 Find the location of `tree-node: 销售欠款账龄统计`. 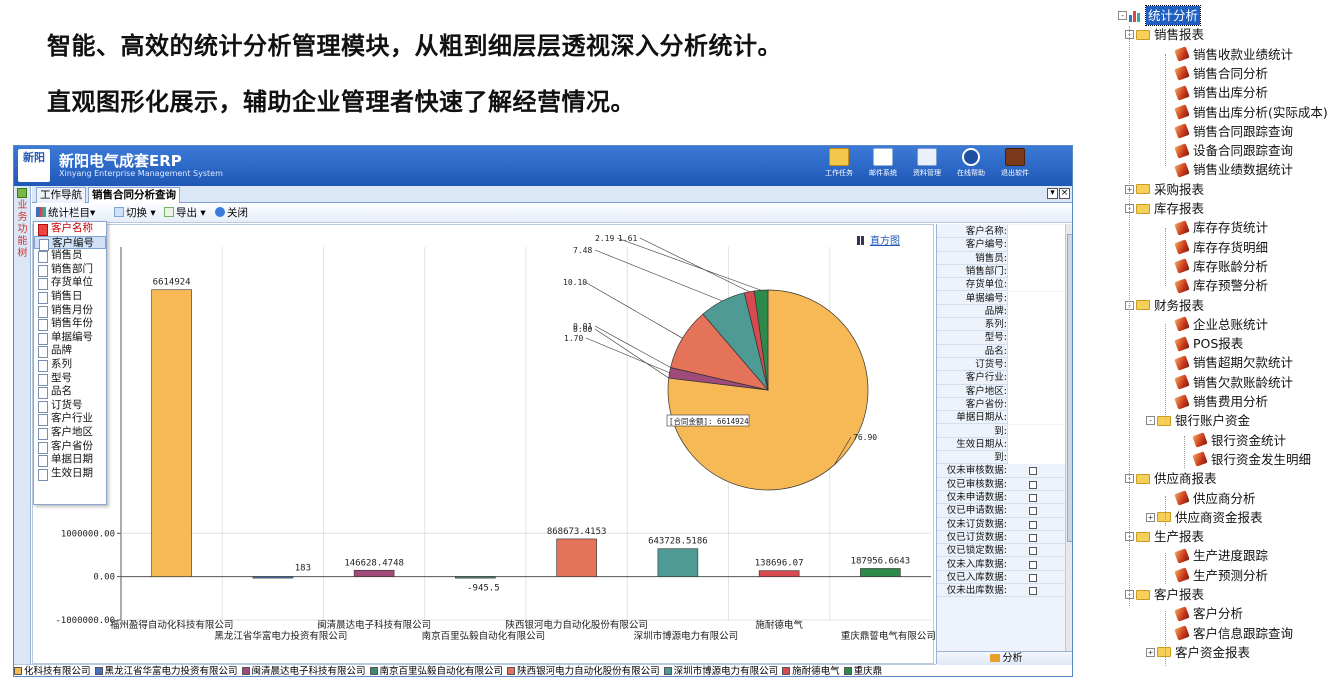

tree-node: 销售欠款账龄统计 is located at coordinates (1233, 382).